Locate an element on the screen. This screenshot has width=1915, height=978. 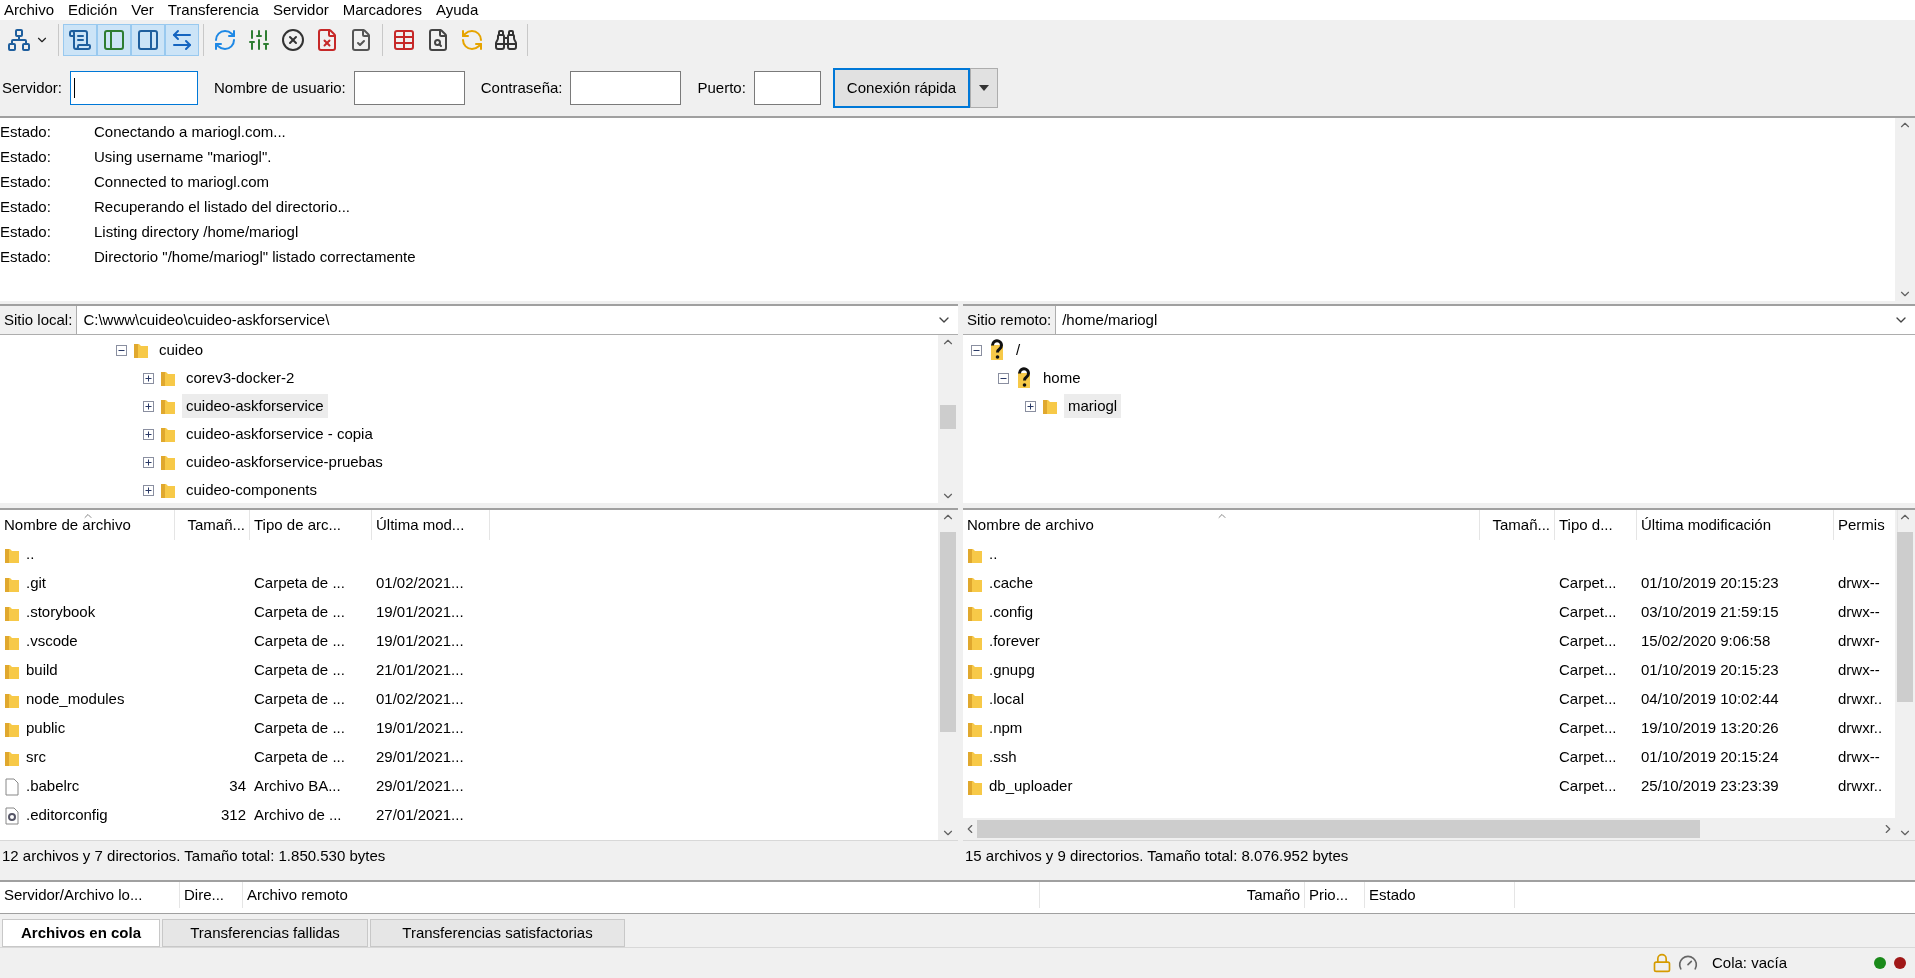
file-name: src is located at coordinates (36, 757).